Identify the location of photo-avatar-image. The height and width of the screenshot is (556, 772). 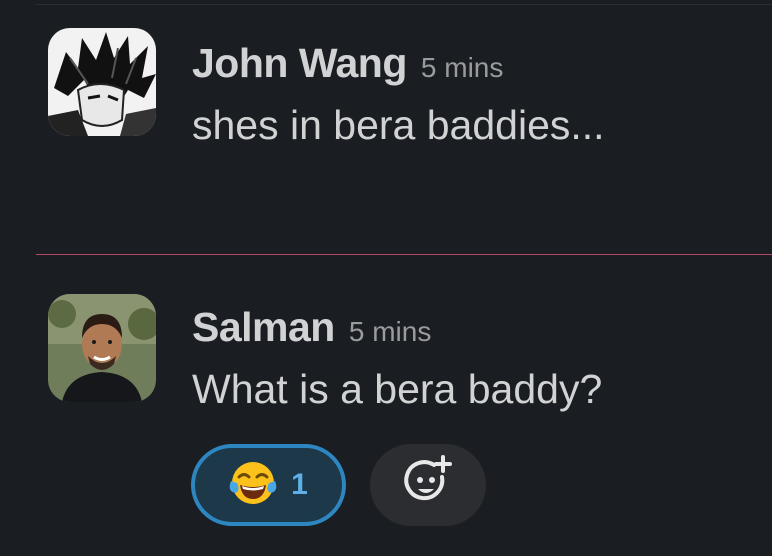
(102, 348).